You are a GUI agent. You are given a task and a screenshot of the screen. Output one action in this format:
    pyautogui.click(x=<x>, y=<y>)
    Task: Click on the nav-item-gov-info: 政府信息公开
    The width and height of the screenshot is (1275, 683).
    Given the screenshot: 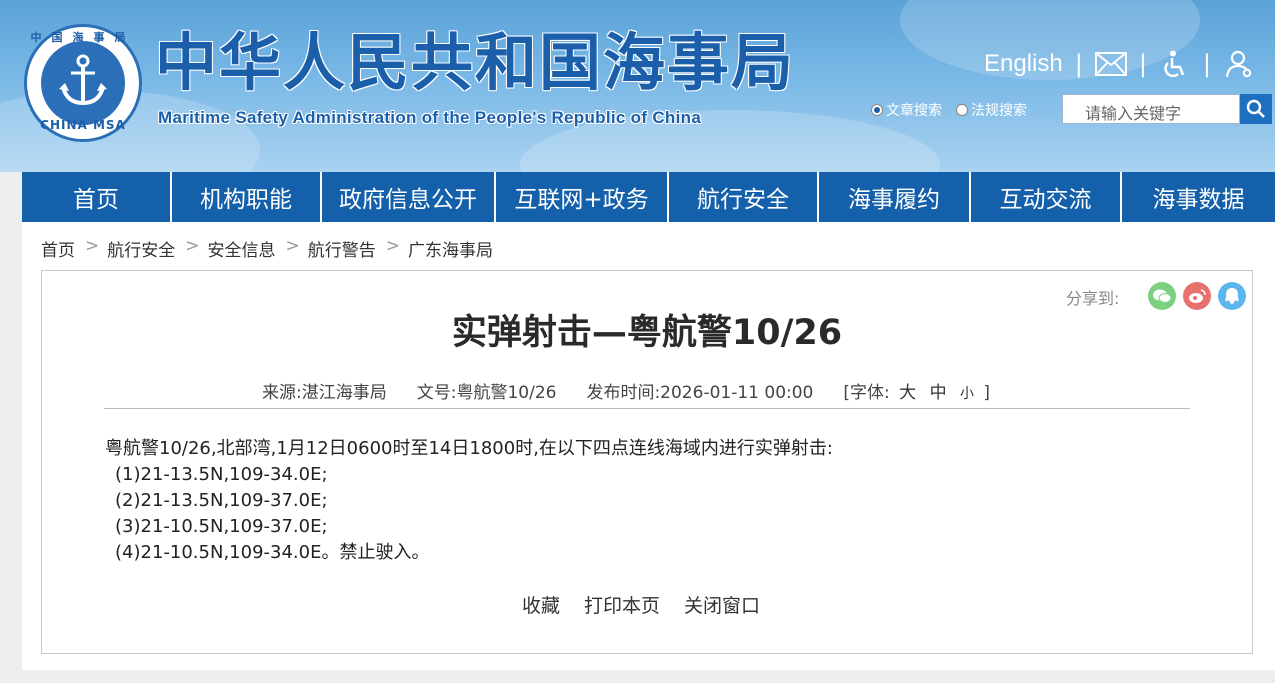 What is the action you would take?
    pyautogui.click(x=409, y=197)
    